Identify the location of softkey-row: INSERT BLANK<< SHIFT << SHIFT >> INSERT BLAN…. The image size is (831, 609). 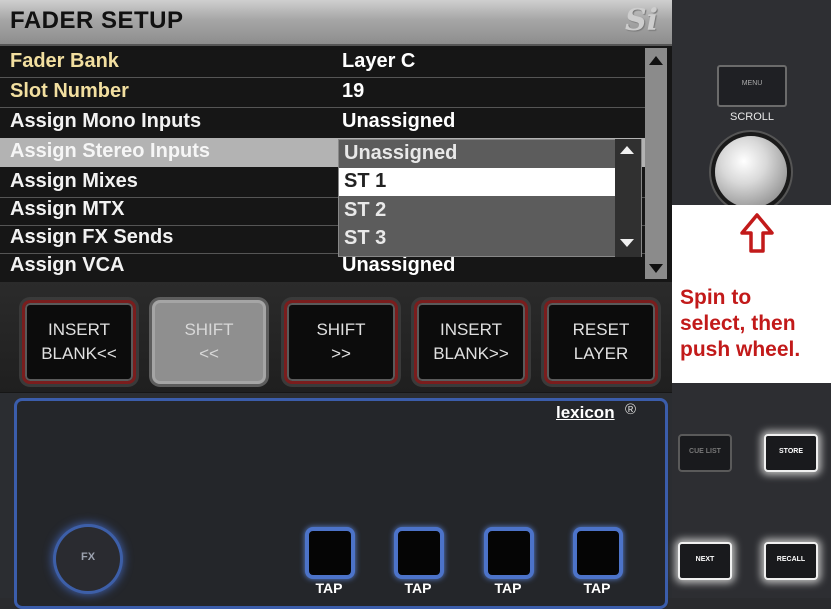
(336, 337).